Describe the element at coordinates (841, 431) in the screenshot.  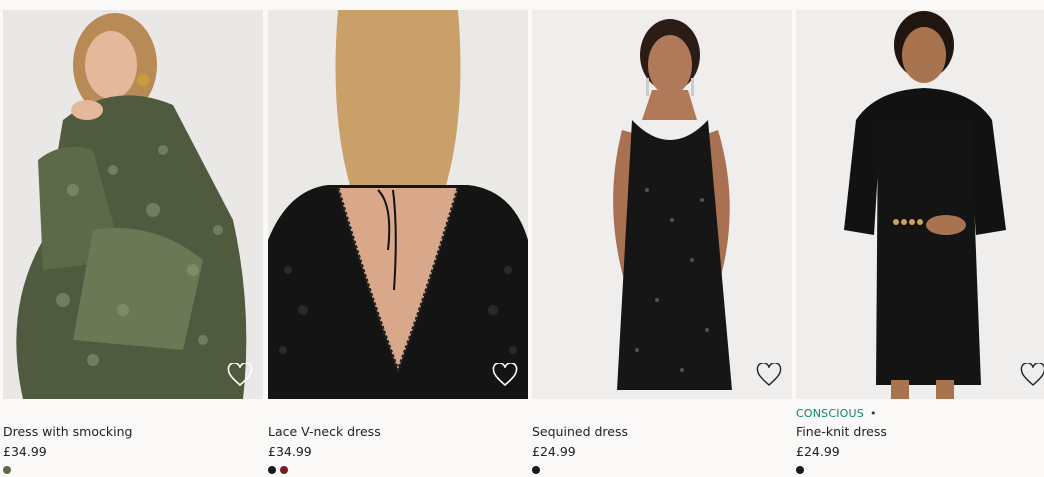
I see `product-title: Fine-knit dress` at that location.